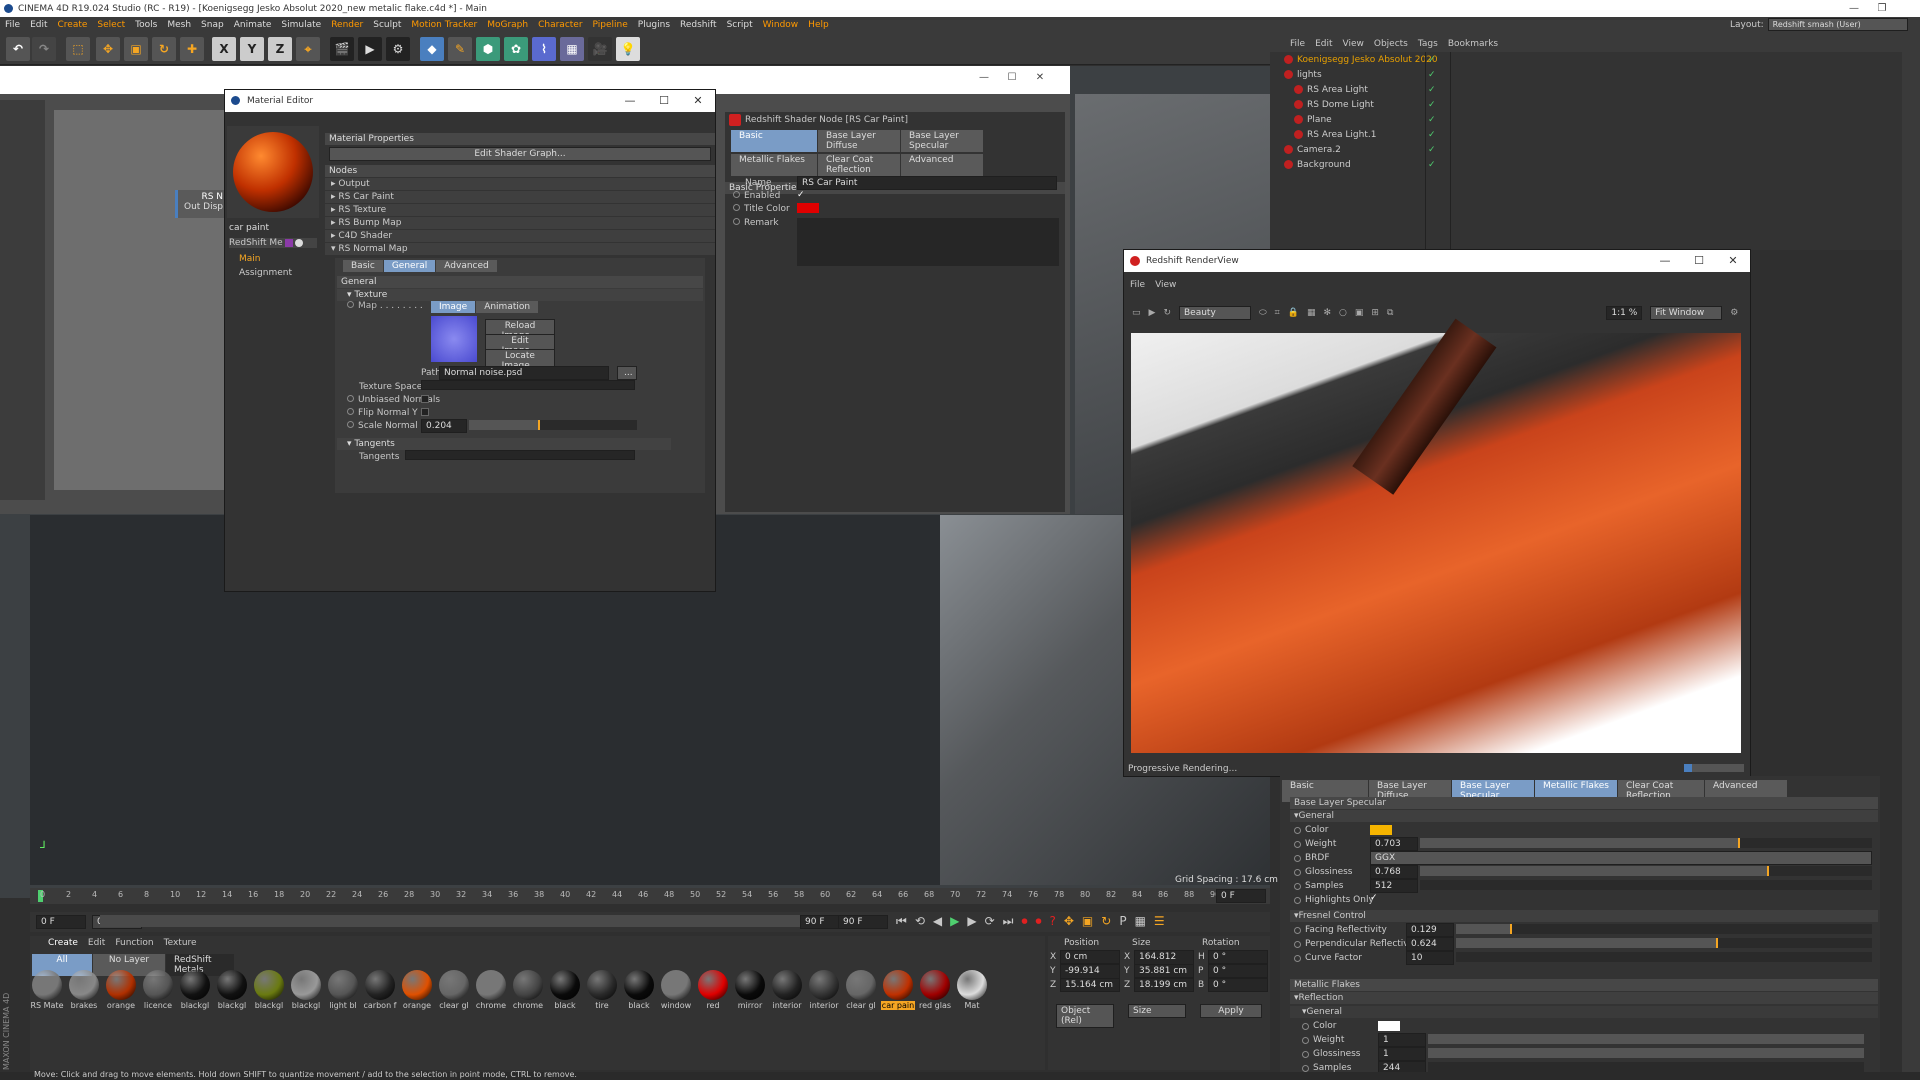 The width and height of the screenshot is (1920, 1080). Describe the element at coordinates (444, 25) in the screenshot. I see `menu-motion-tracker: Motion Tracker` at that location.